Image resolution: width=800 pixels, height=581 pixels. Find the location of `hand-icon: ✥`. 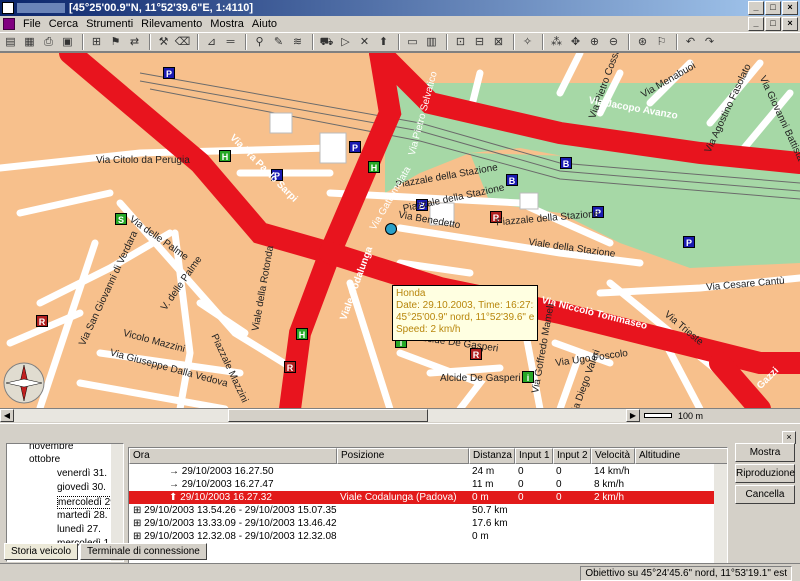

hand-icon: ✥ is located at coordinates (575, 42).